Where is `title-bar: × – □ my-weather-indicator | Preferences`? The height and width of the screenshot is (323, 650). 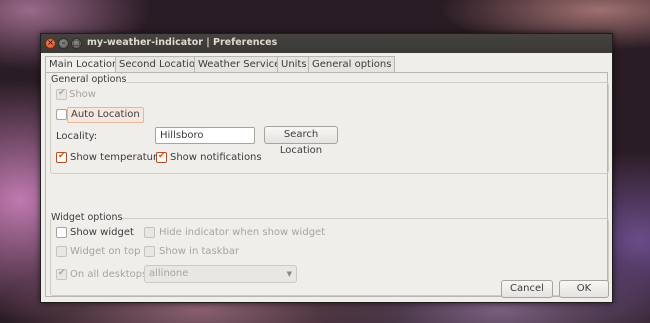
title-bar: × – □ my-weather-indicator | Preferences is located at coordinates (326, 43).